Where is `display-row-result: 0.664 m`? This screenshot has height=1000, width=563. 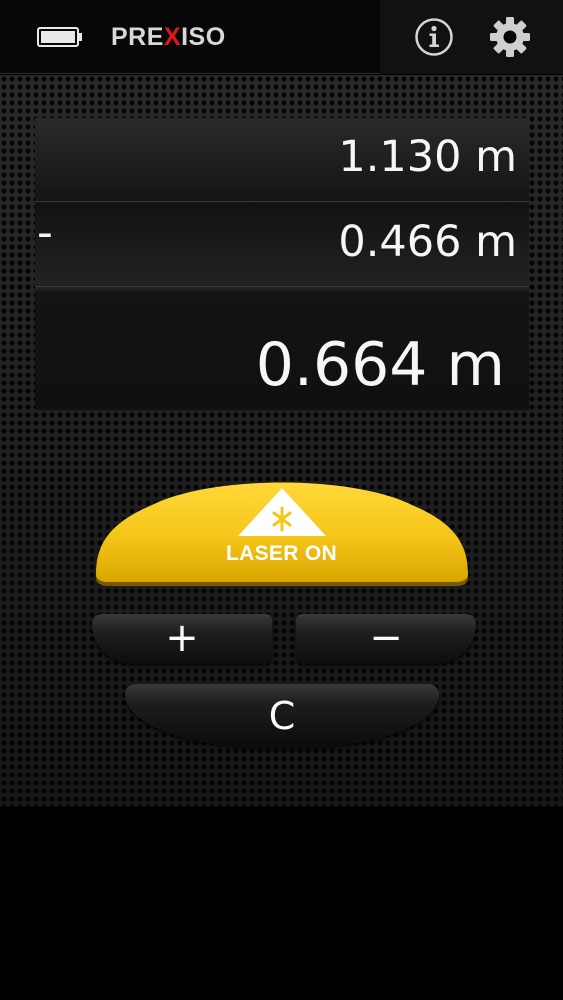
display-row-result: 0.664 m is located at coordinates (282, 349).